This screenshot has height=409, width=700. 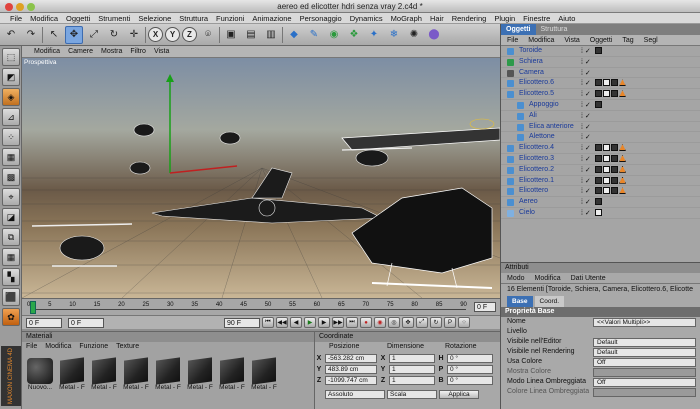 What do you see at coordinates (644, 352) in the screenshot?
I see `visible-in-render-dropdown: Default` at bounding box center [644, 352].